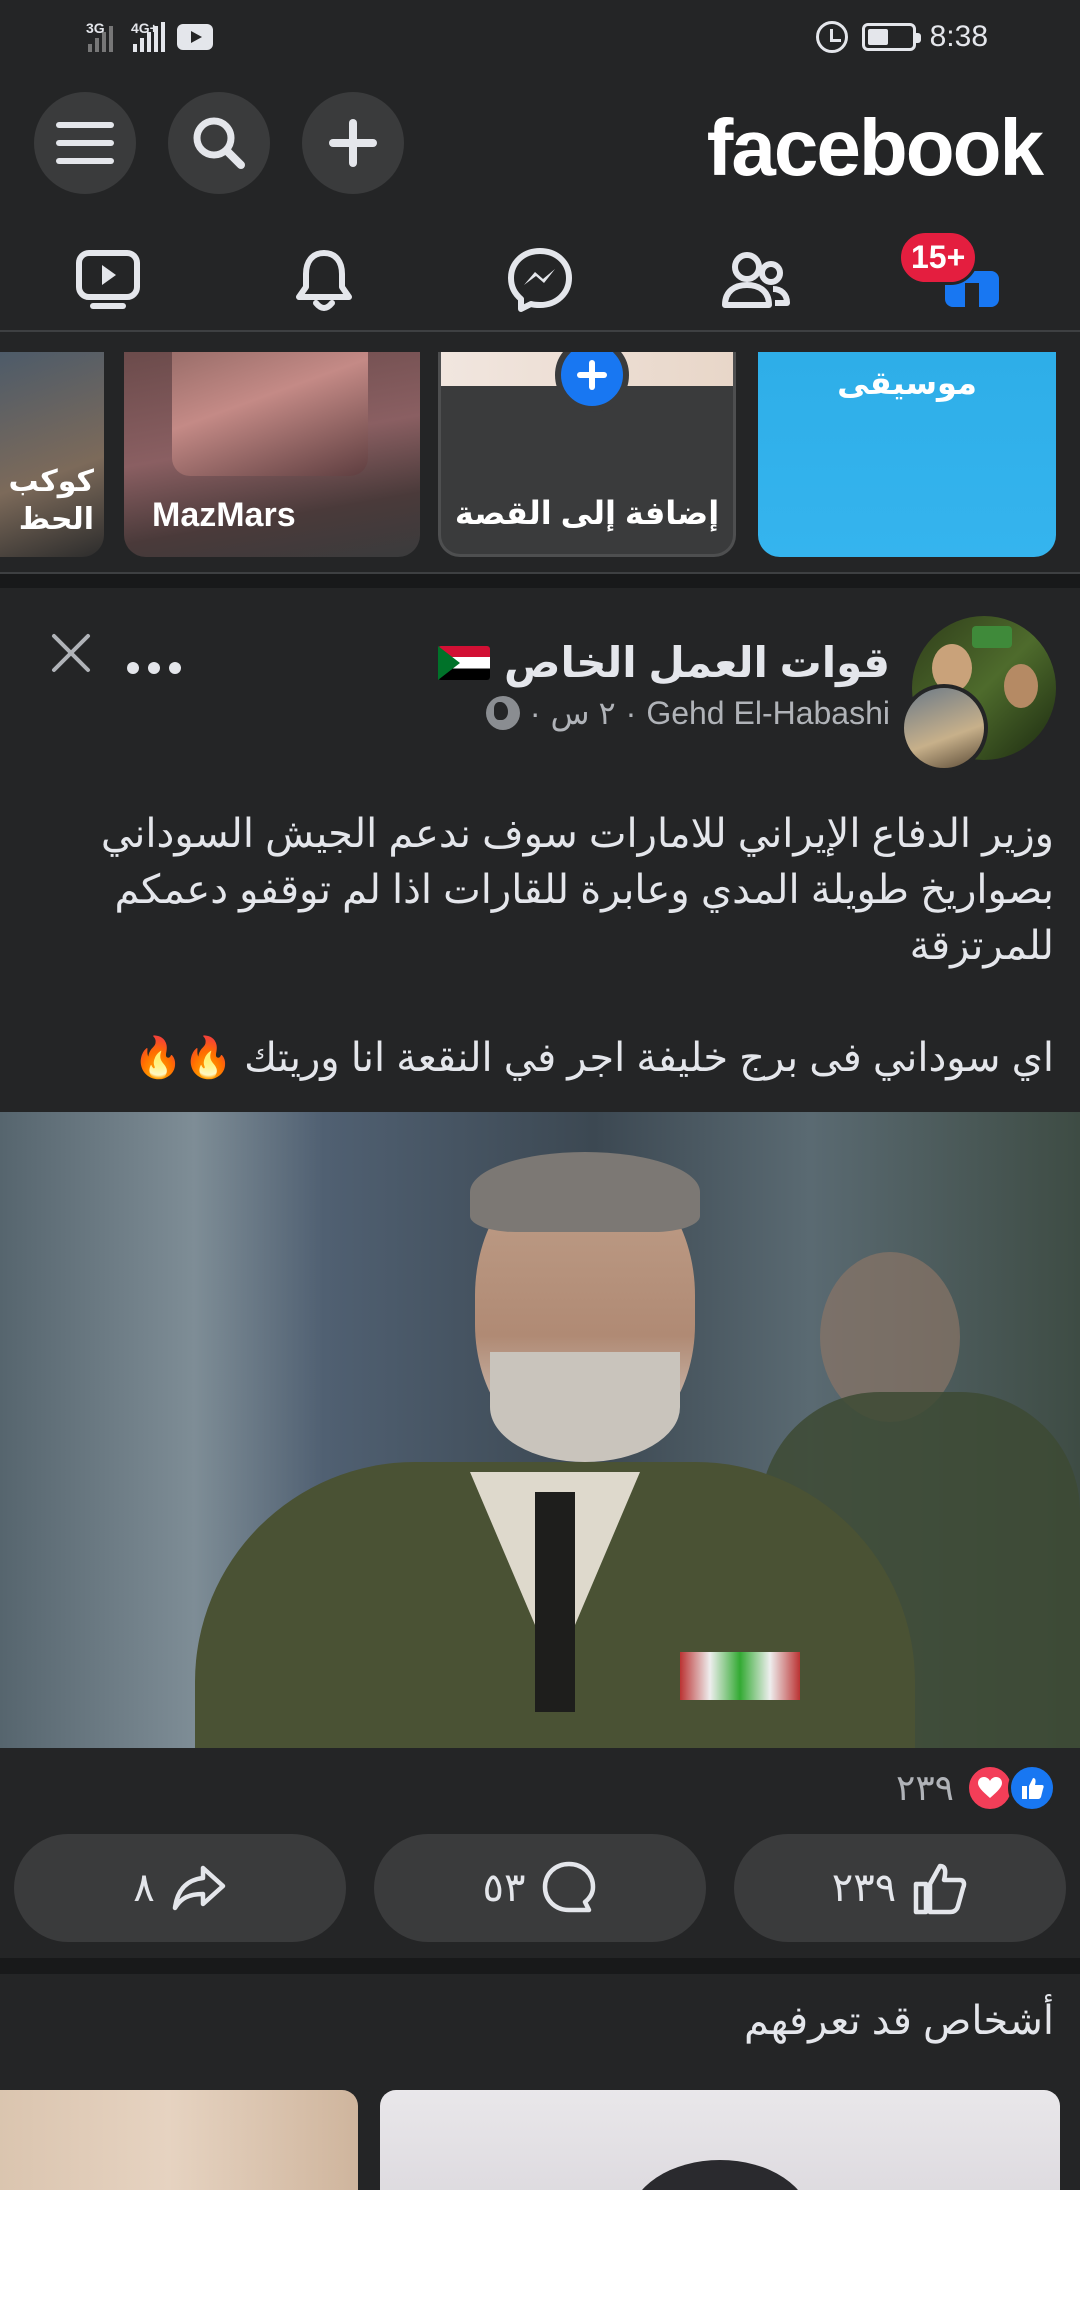 Image resolution: width=1080 pixels, height=2312 pixels. I want to click on story-label: كوكب الحظ, so click(51, 500).